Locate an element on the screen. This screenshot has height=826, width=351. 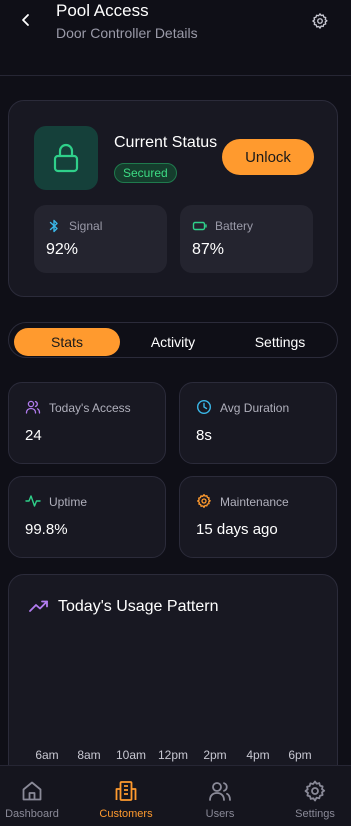
x-tick-label: 4pm is located at coordinates (258, 755).